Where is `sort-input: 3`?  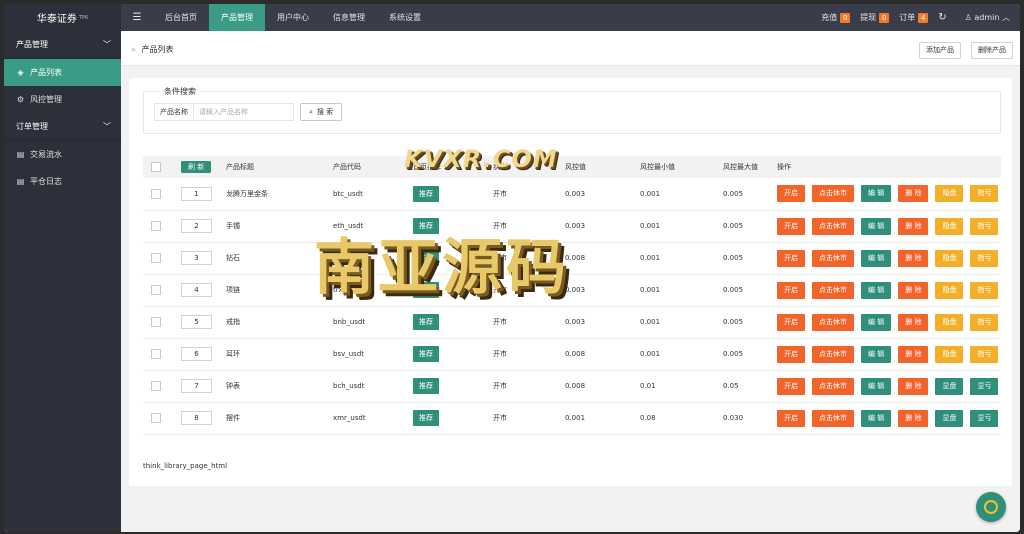
sort-input: 3 is located at coordinates (196, 258).